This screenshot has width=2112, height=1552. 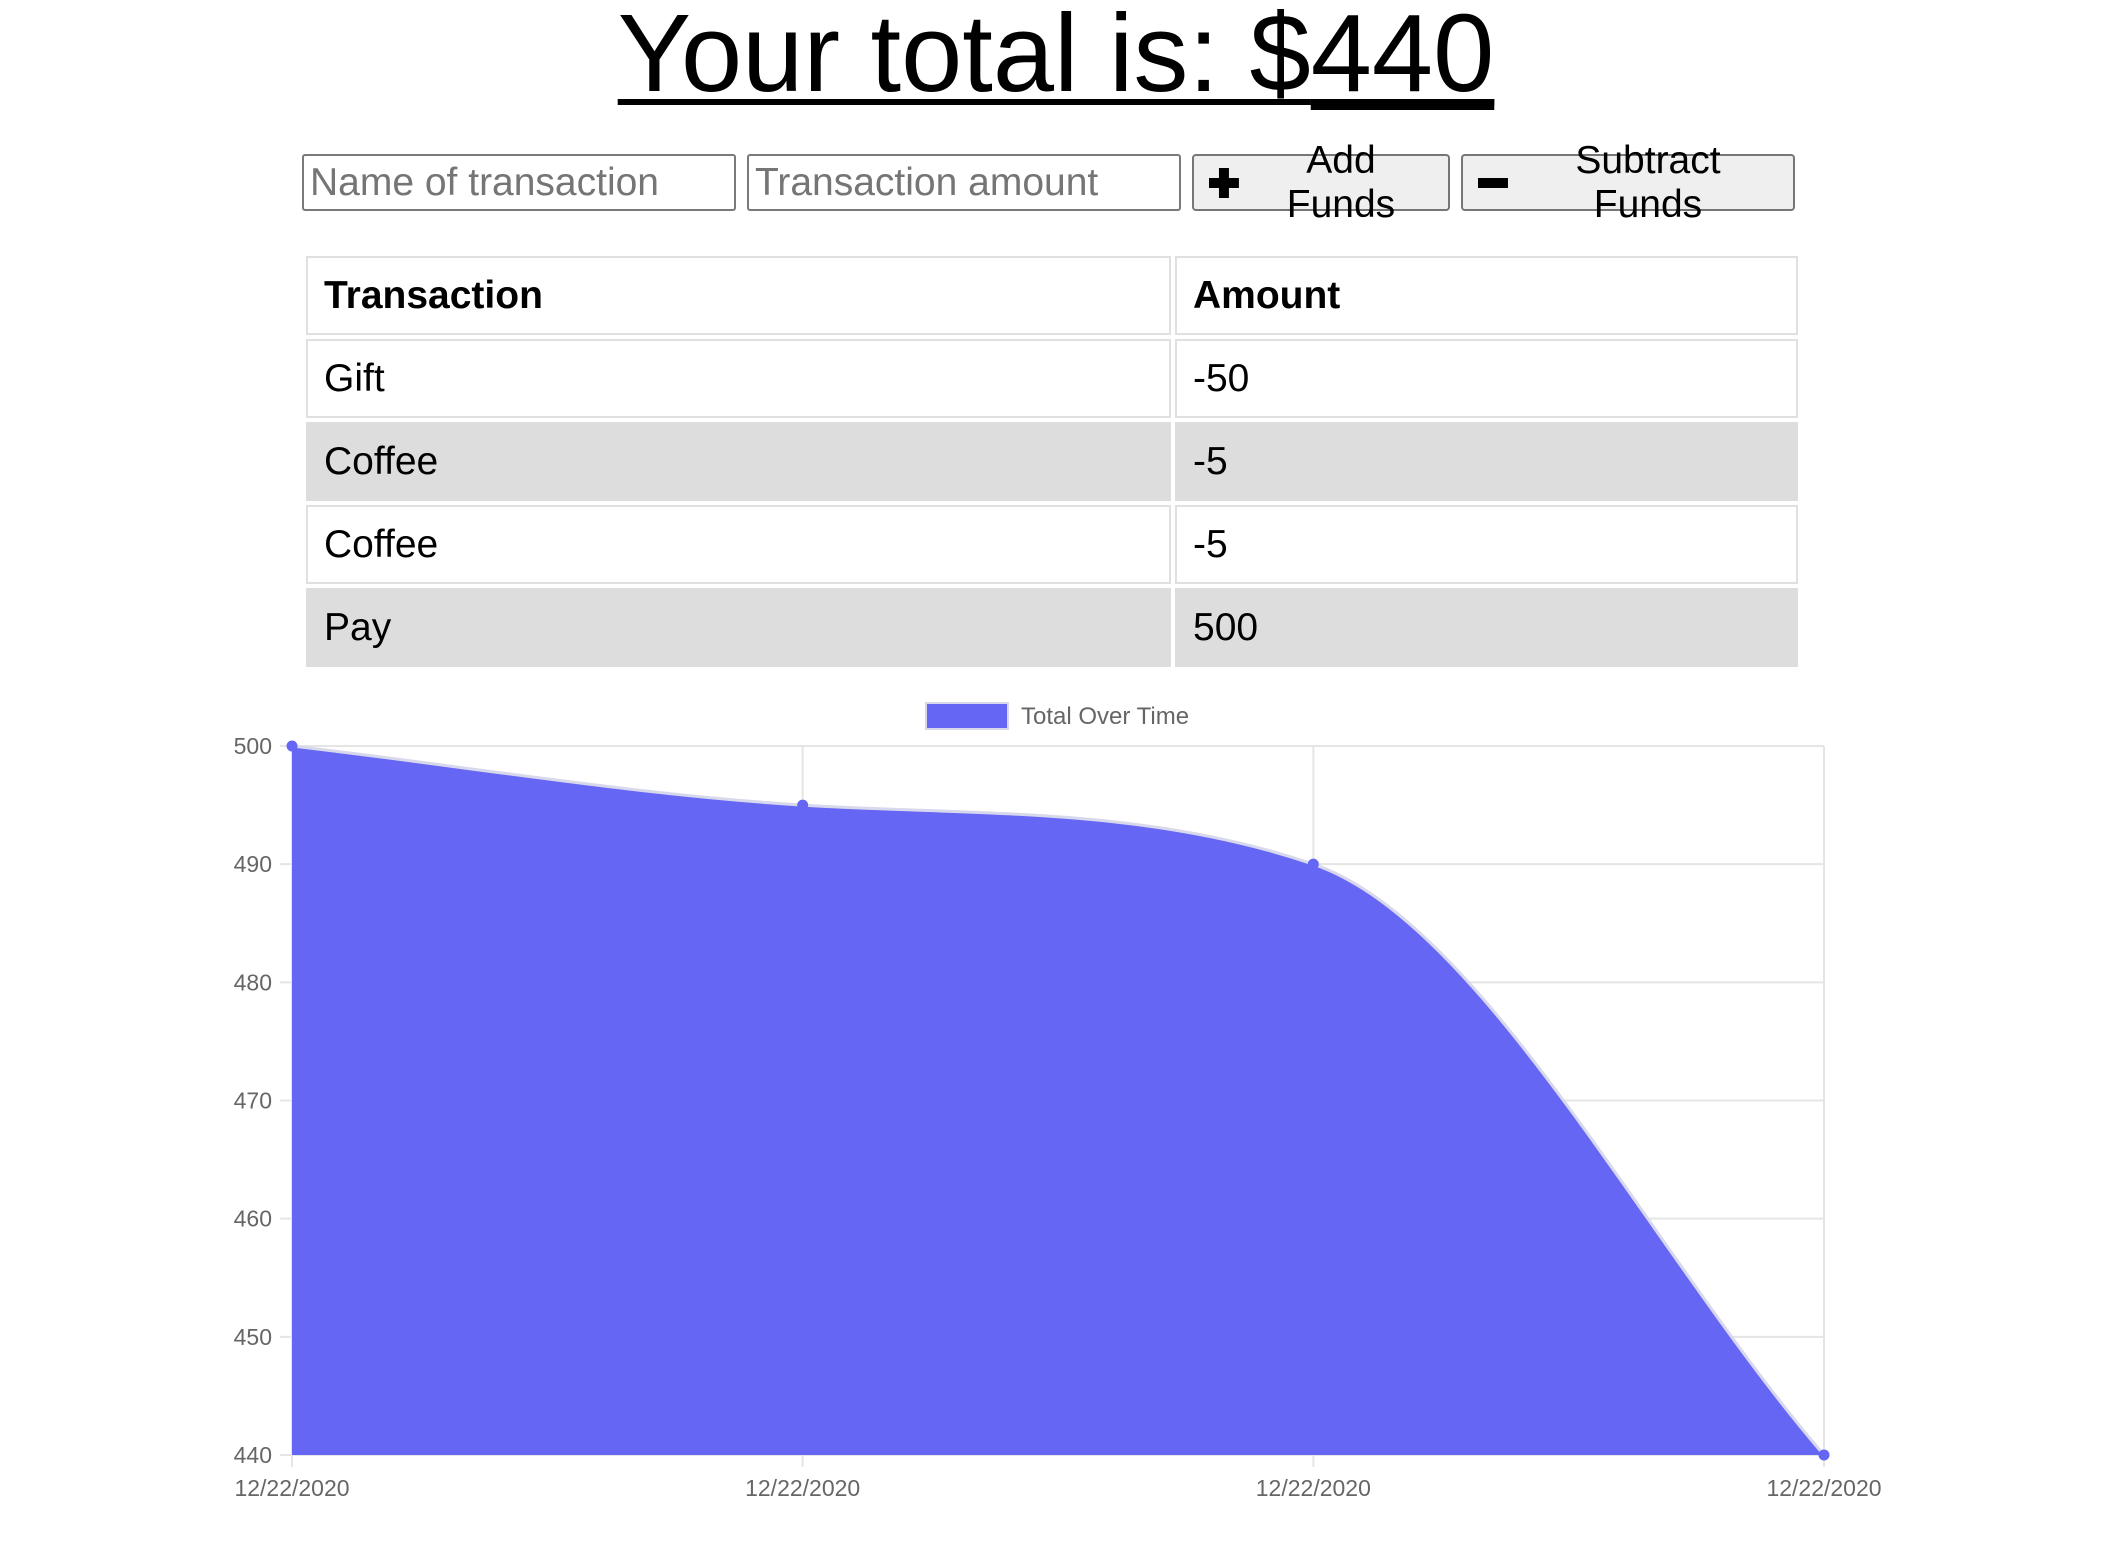 What do you see at coordinates (967, 716) in the screenshot?
I see `legend-swatch` at bounding box center [967, 716].